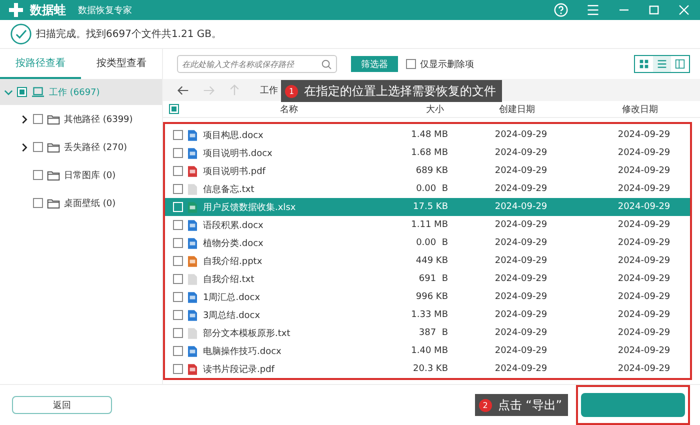 The height and width of the screenshot is (425, 700). Describe the element at coordinates (90, 204) in the screenshot. I see `tree-label: 桌面壁纸 (0)` at that location.